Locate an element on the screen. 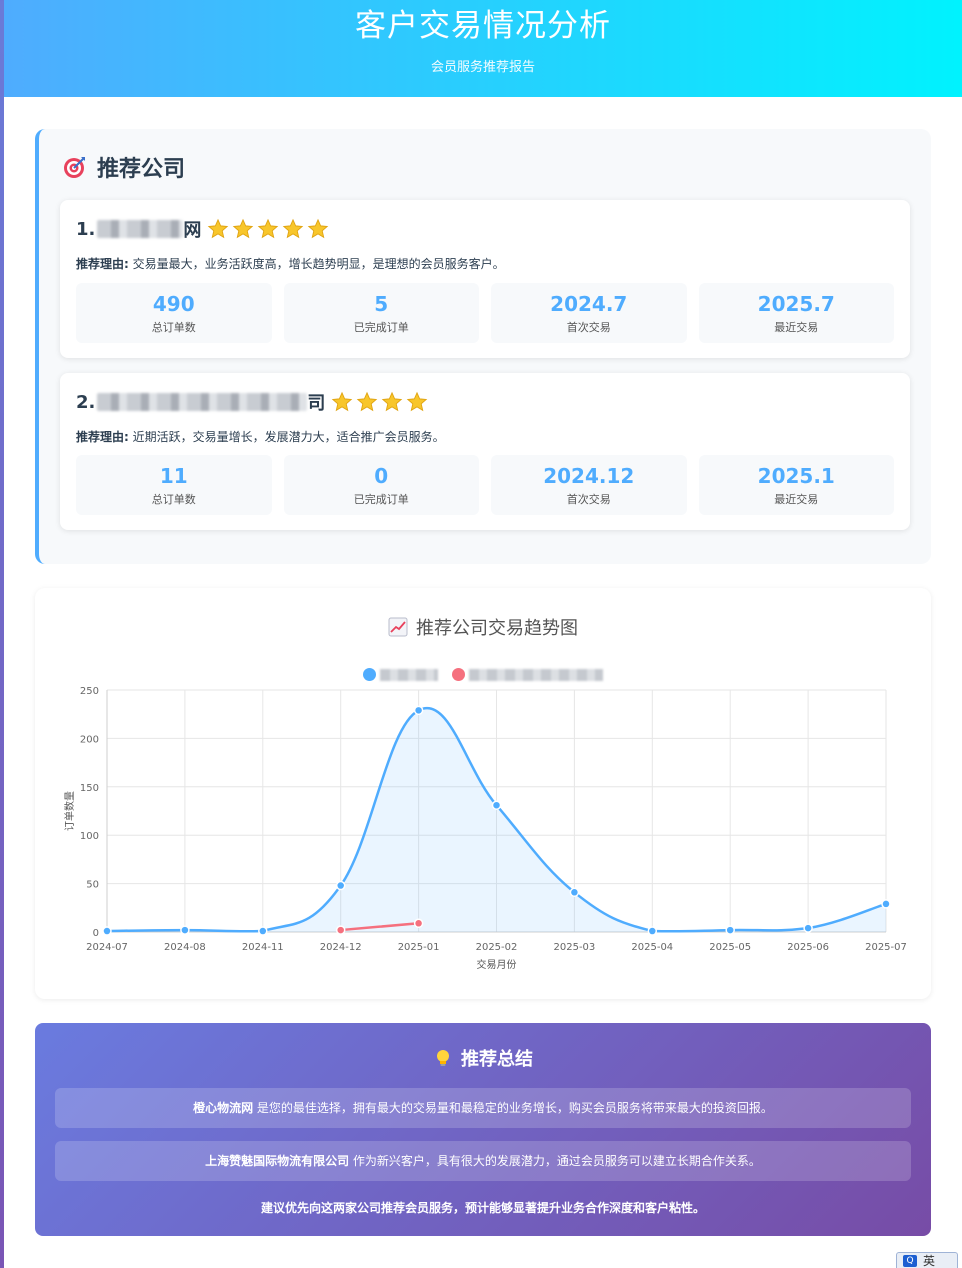 The image size is (962, 1268). recommend-reason: 推荐理由: 近期活跃，交易量增长，发展潜力大，适合推广会员服务。 is located at coordinates (260, 436).